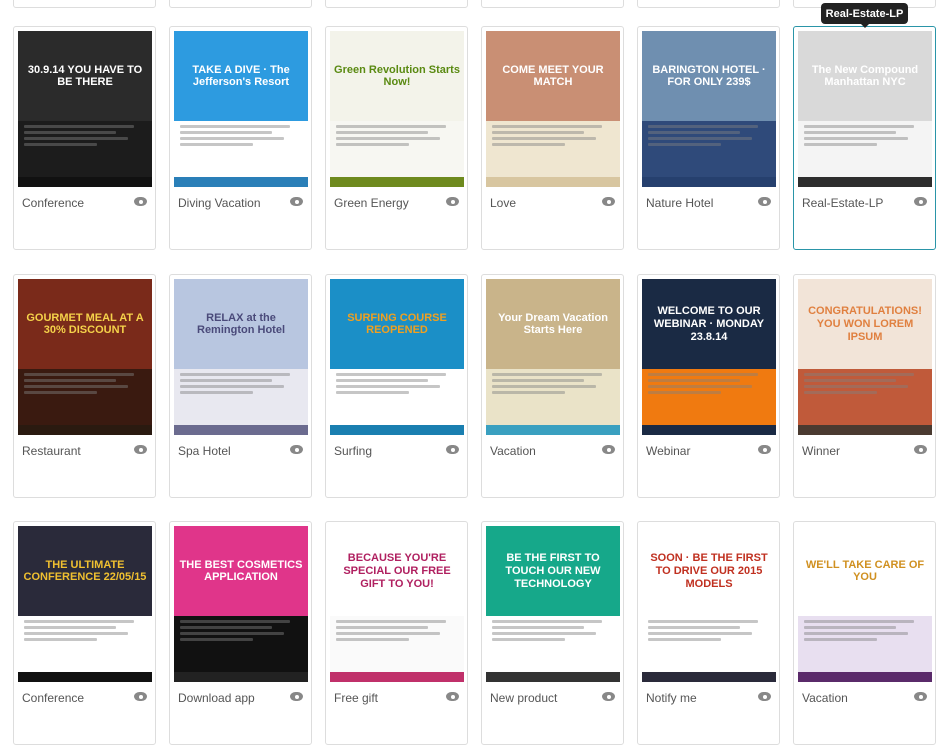 The image size is (949, 750). I want to click on template-thumbnail: CONGRATULATIONS! YOU WON LOREM IPSUM, so click(865, 357).